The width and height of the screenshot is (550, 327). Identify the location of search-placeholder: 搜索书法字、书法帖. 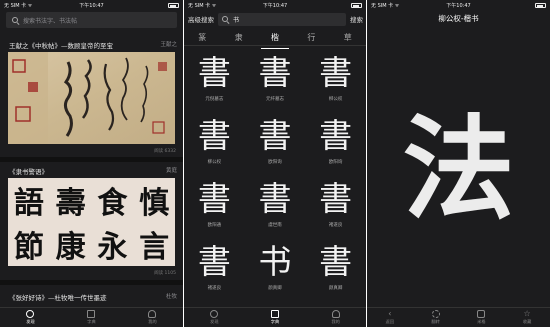
(50, 21).